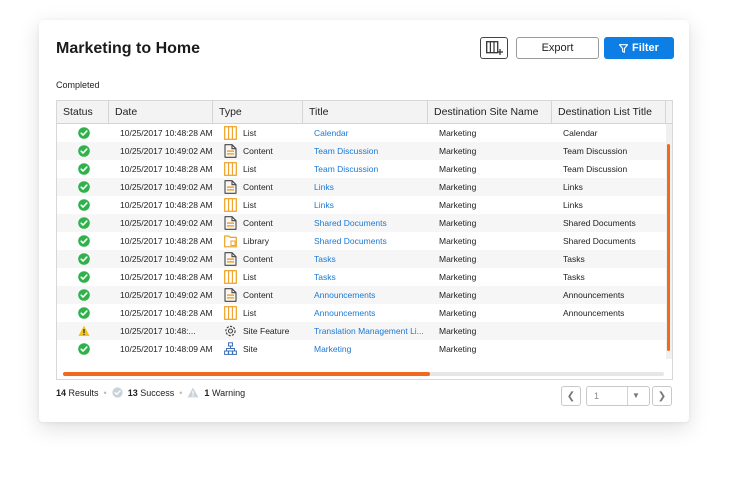 Image resolution: width=730 pixels, height=482 pixels. I want to click on warning-label: Warning, so click(228, 392).